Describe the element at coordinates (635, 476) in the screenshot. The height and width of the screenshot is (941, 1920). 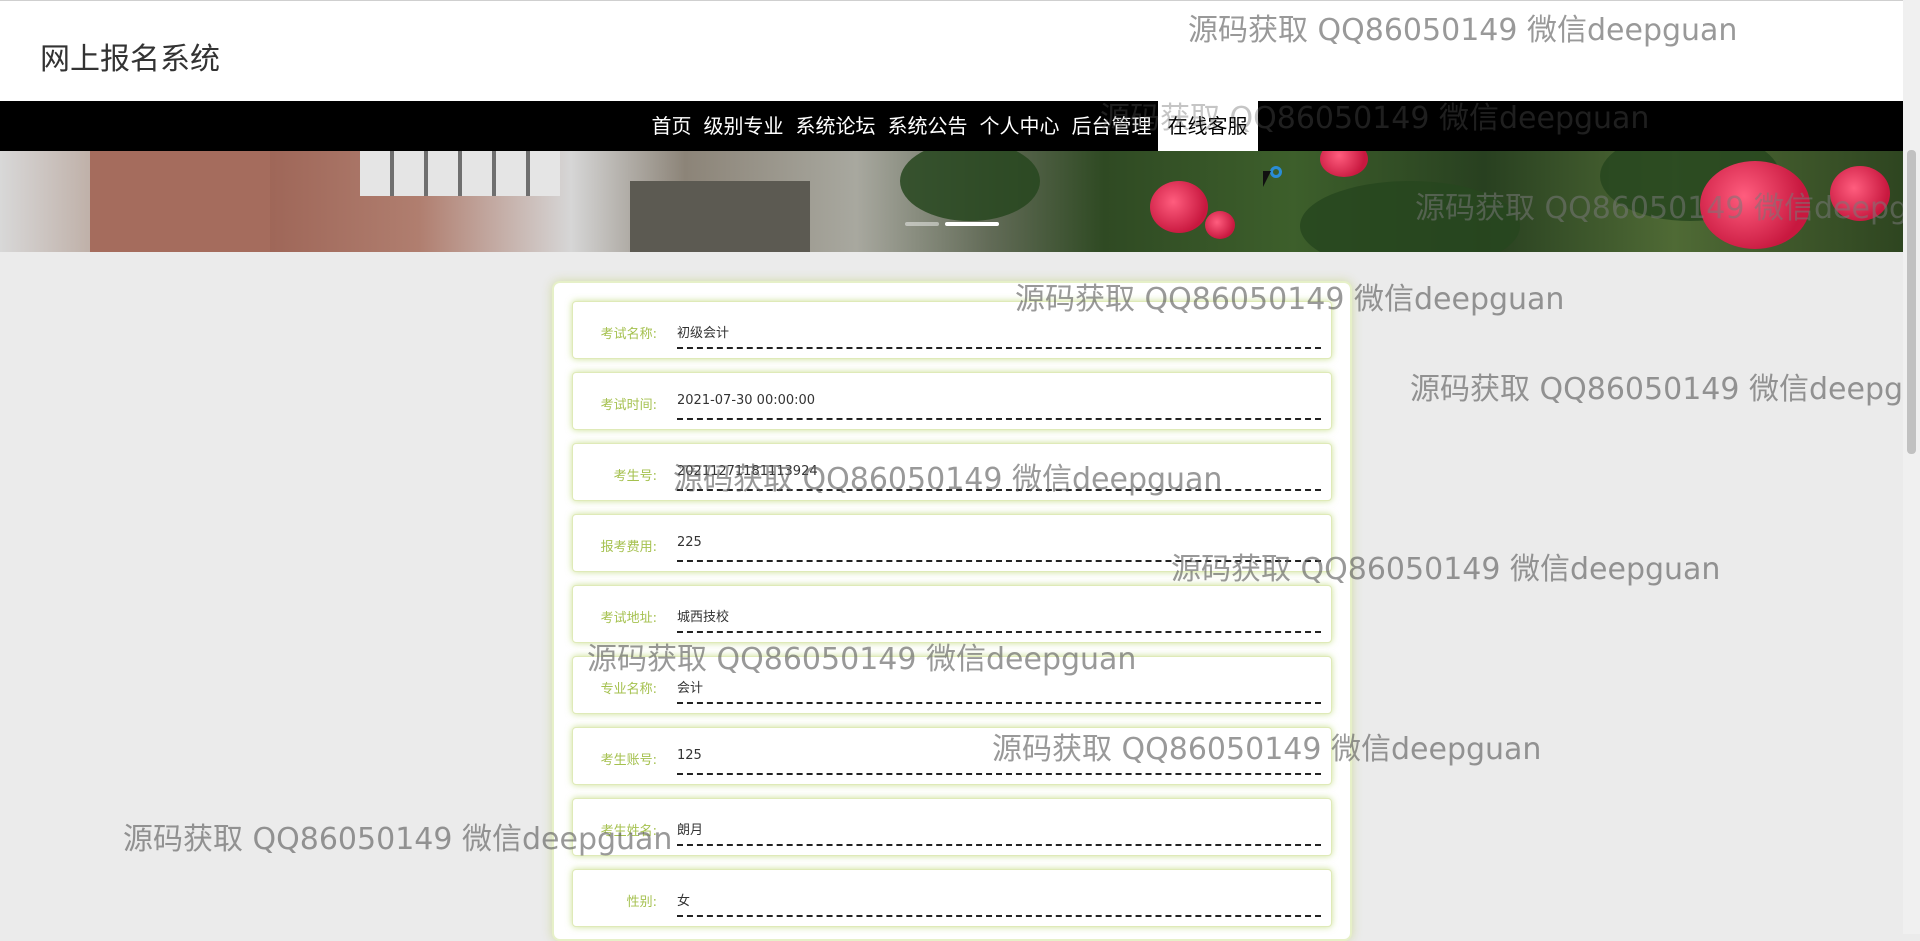
I see `field-label: 考生号:` at that location.